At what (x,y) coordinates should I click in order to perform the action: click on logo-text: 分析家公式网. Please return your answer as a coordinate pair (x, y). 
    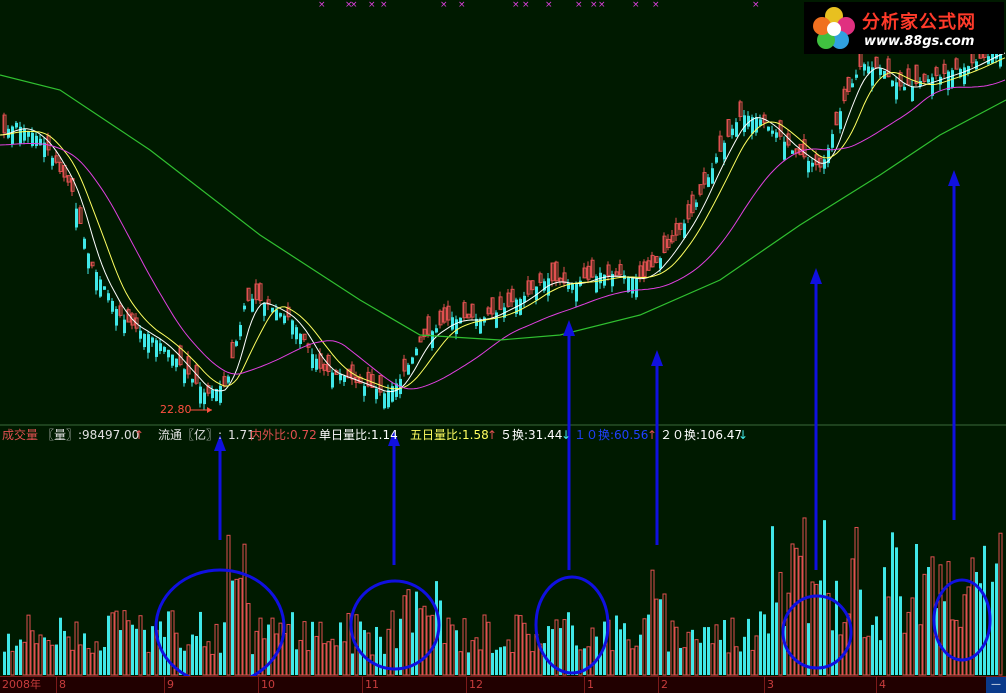
    Looking at the image, I should click on (919, 22).